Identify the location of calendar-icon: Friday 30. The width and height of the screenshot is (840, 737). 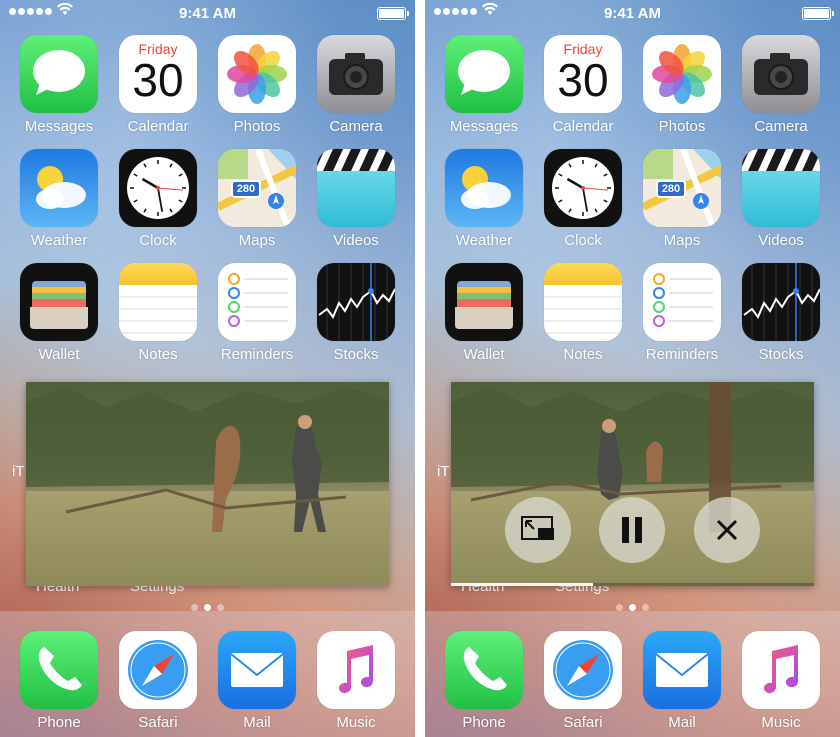
(583, 74).